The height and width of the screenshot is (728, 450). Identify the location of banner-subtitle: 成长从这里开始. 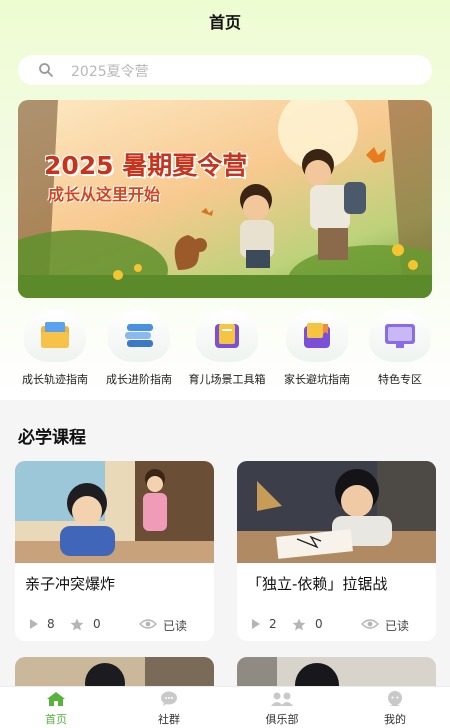
(104, 194).